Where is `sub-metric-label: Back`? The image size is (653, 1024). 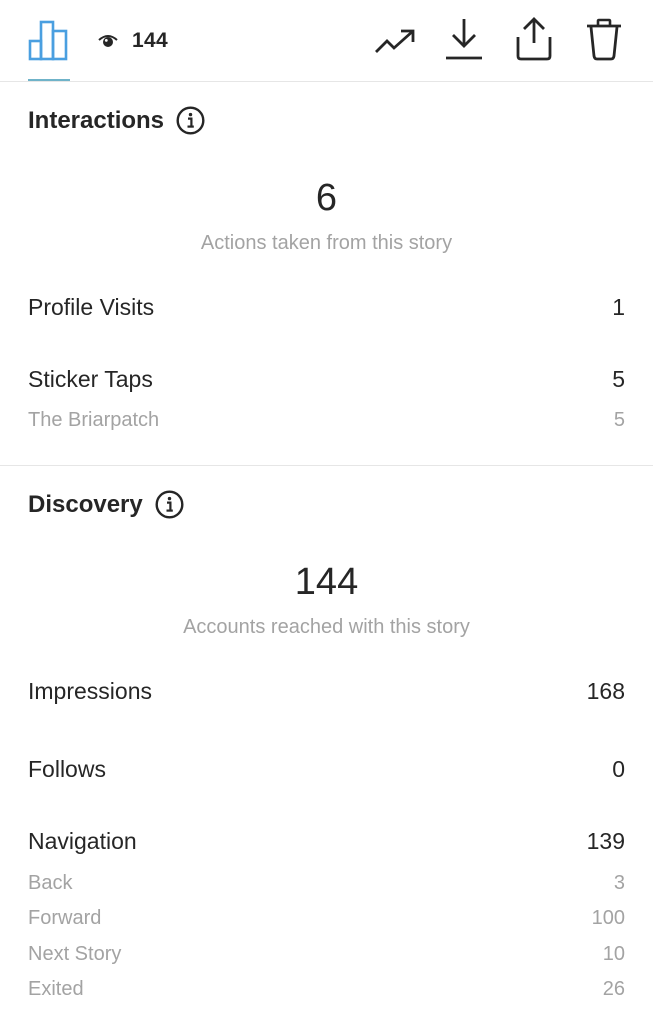
sub-metric-label: Back is located at coordinates (50, 883).